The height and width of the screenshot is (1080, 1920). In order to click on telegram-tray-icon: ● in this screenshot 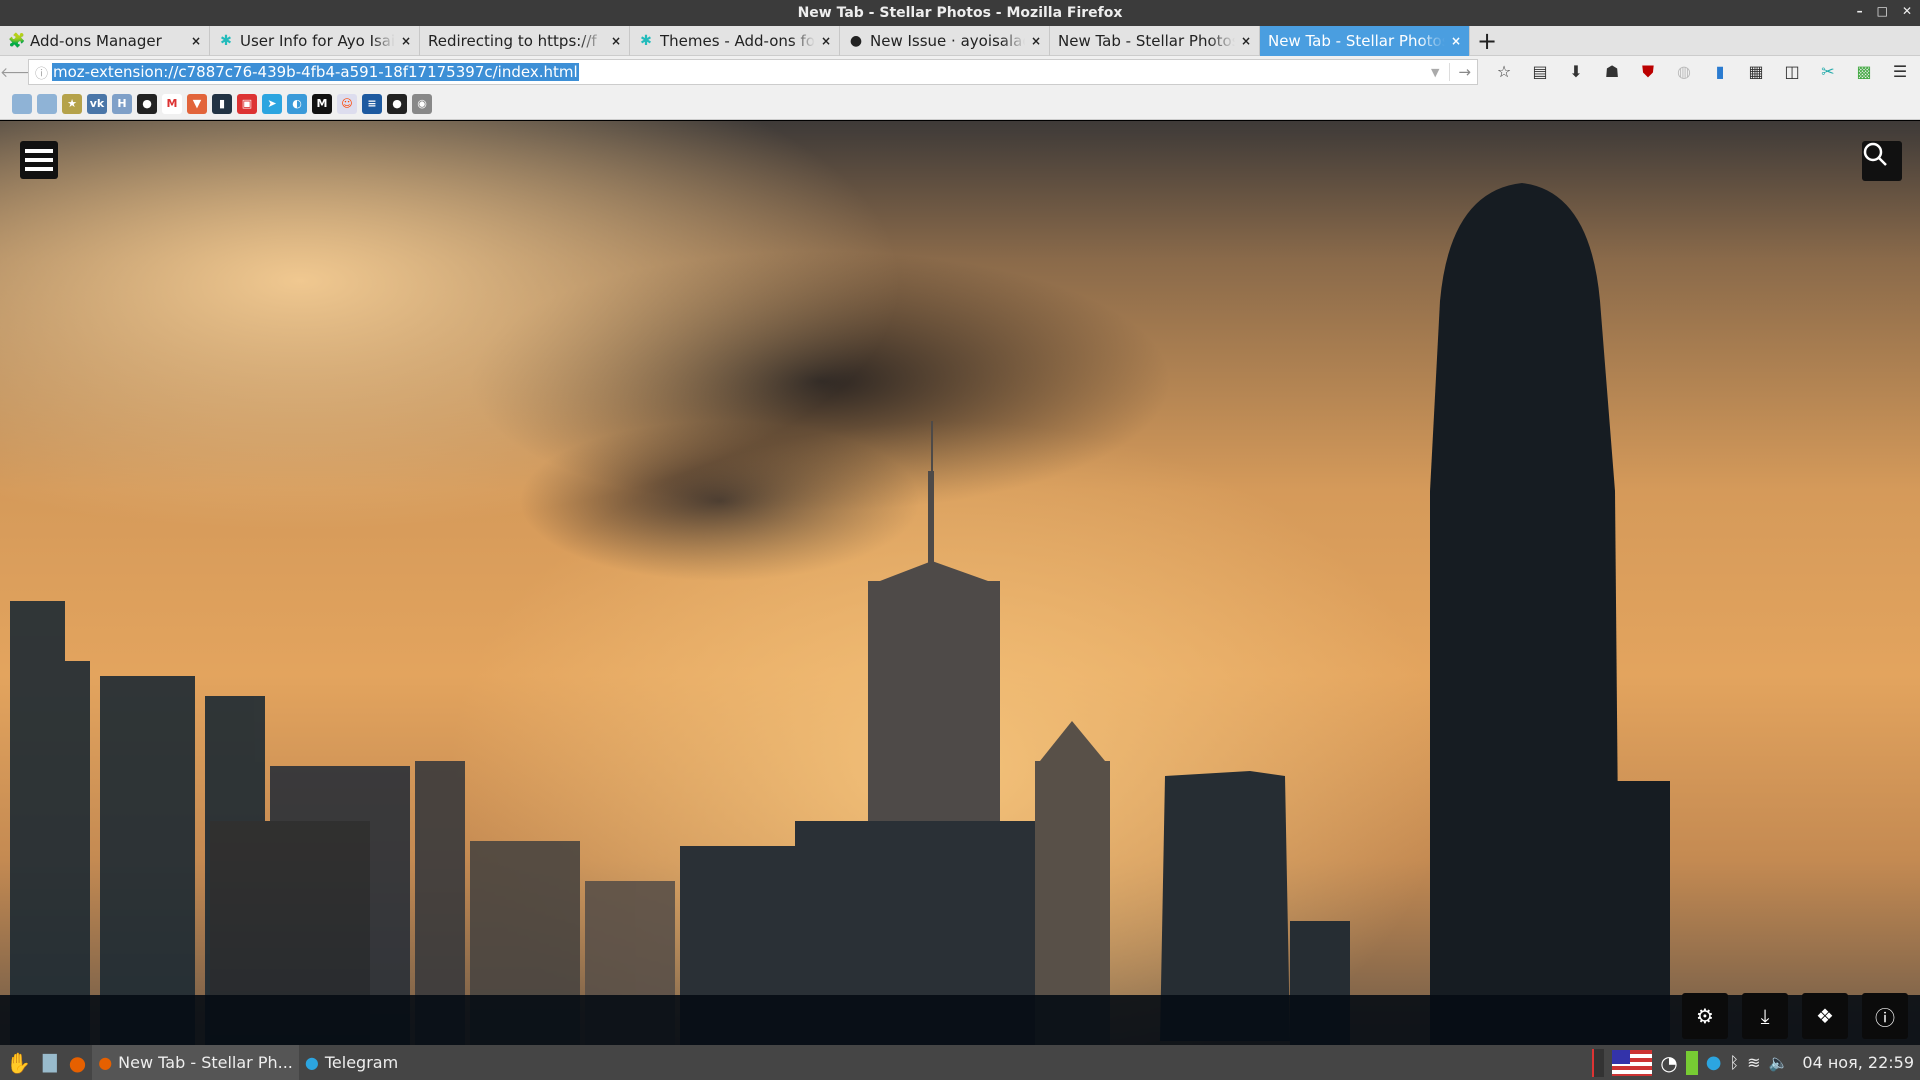, I will do `click(1714, 1062)`.